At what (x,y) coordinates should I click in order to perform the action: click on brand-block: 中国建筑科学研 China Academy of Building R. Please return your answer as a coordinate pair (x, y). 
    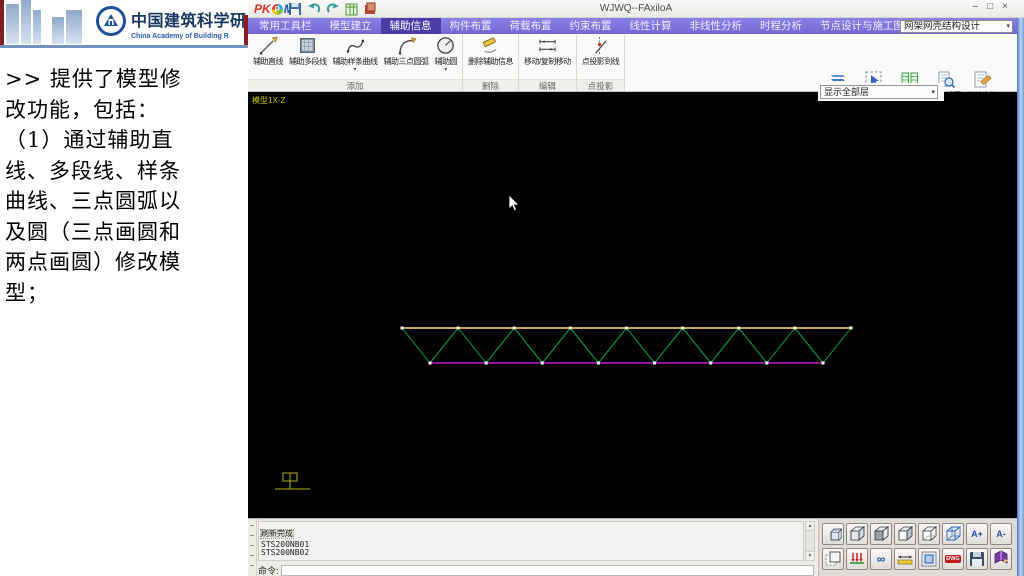
    Looking at the image, I should click on (189, 23).